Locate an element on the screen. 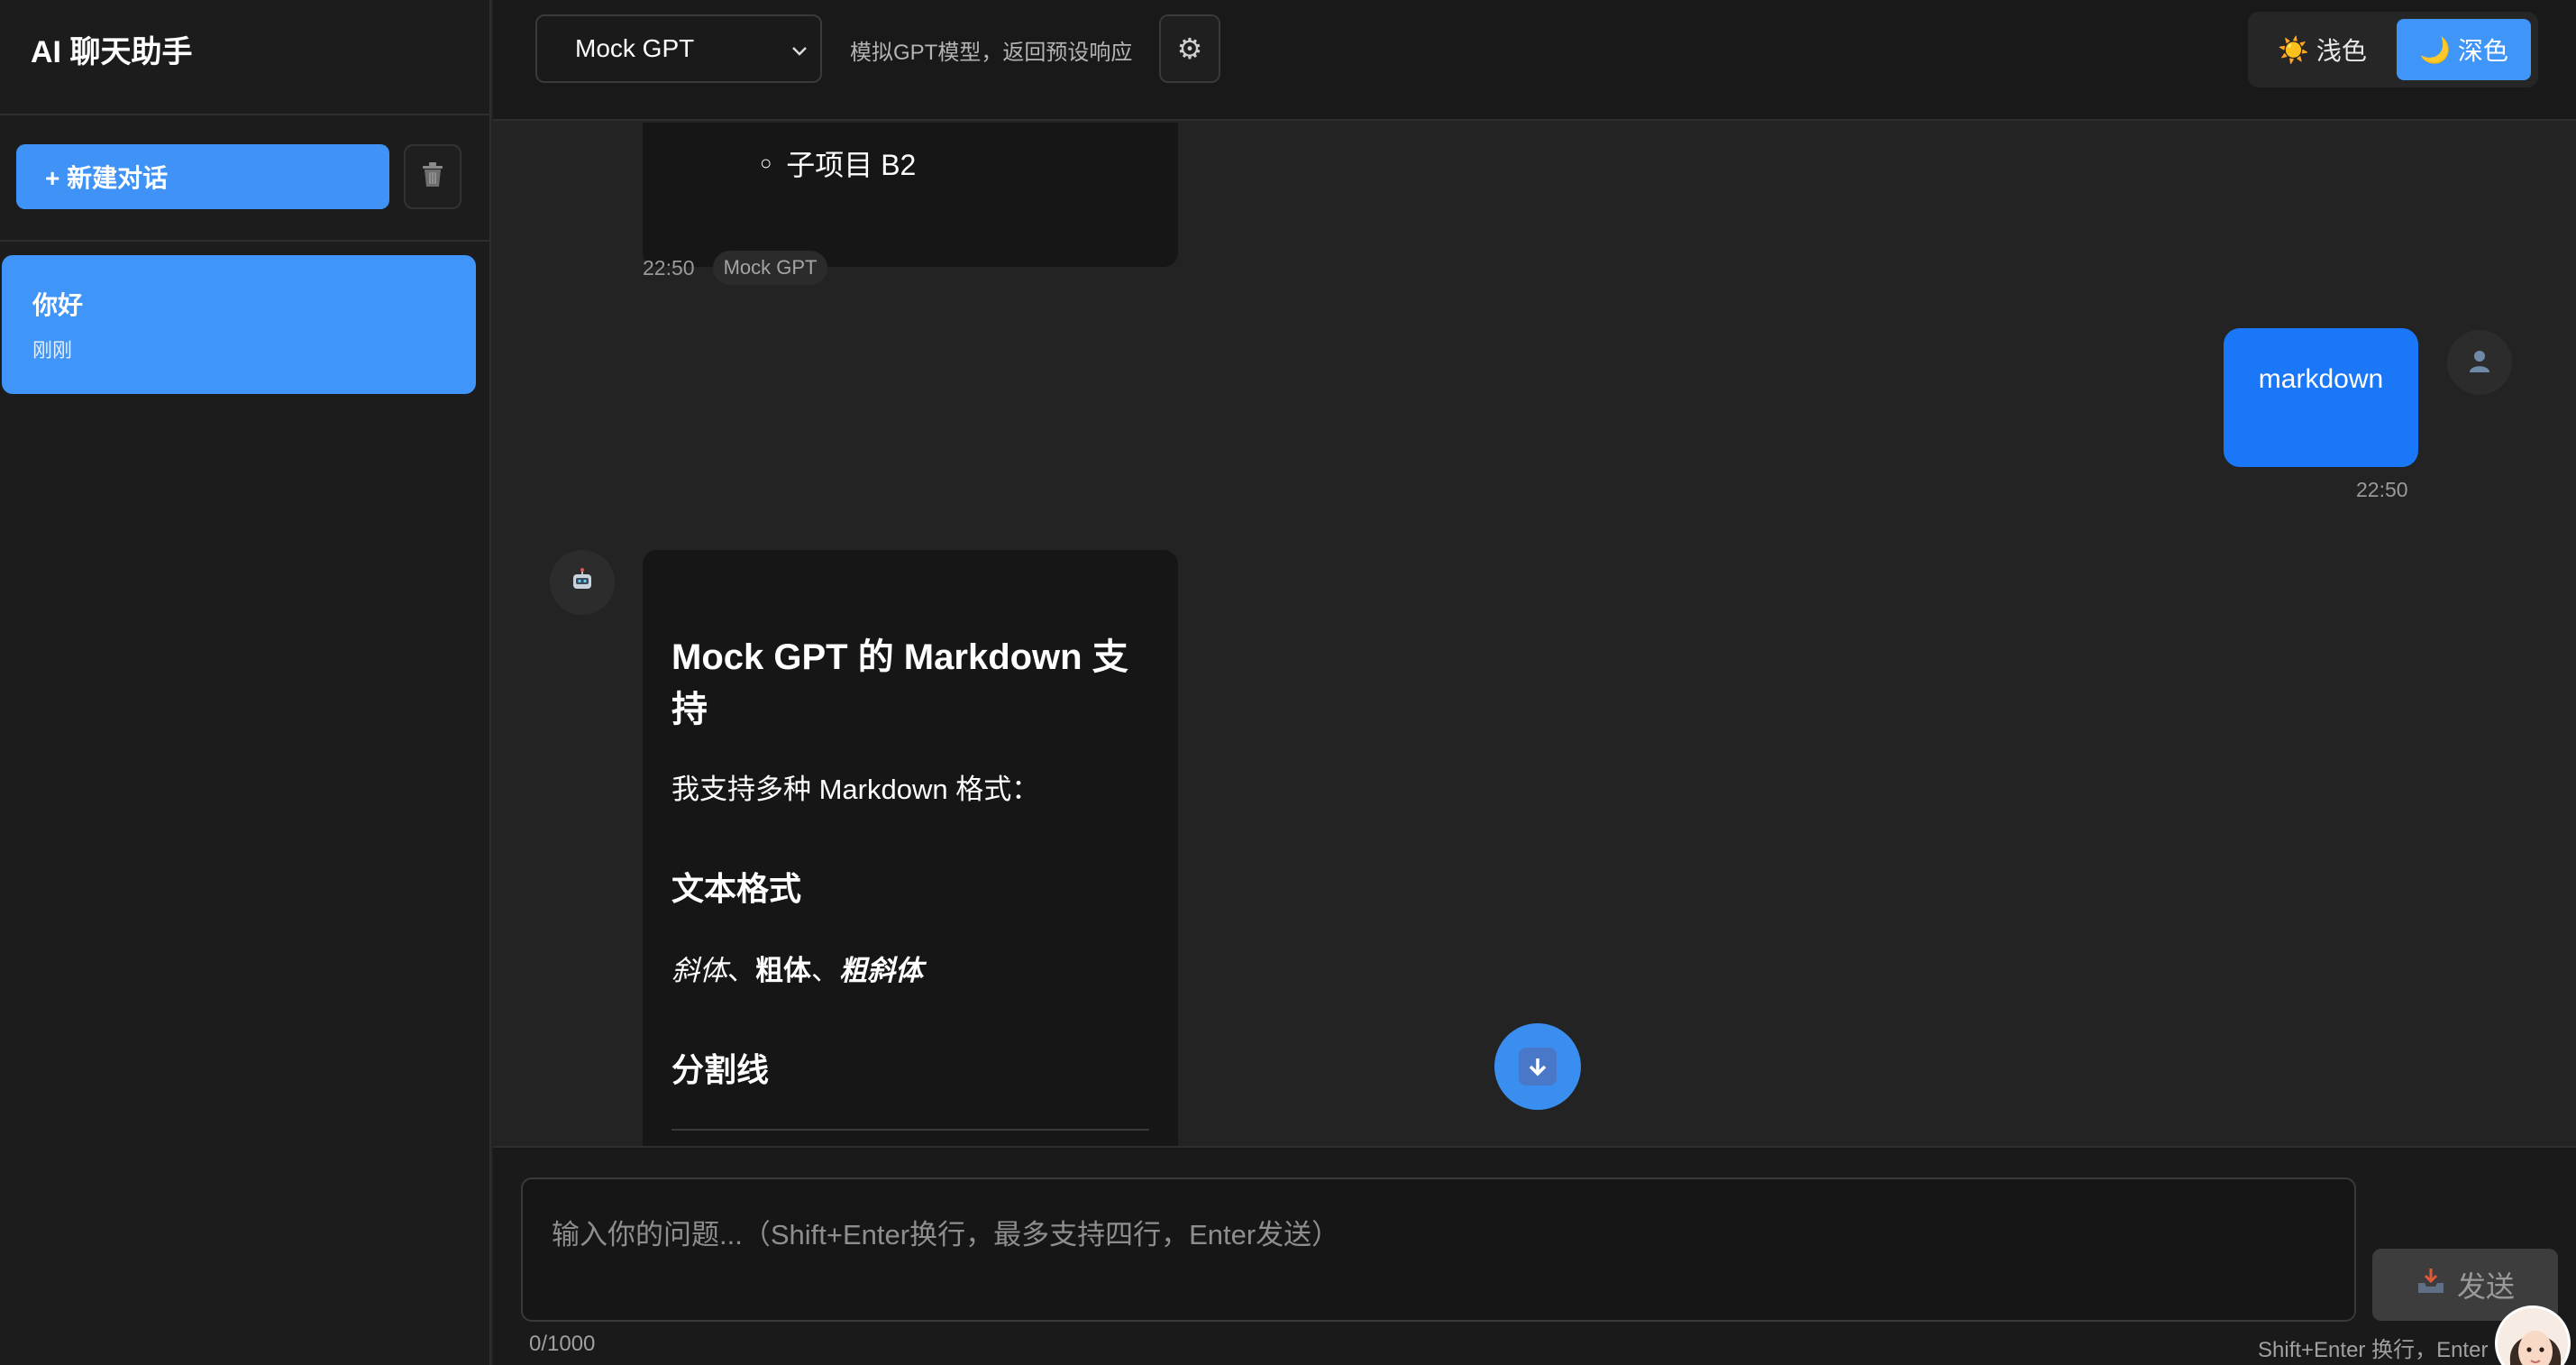 The image size is (2576, 1365). theme-switch: ☀️ 浅色 🌙 深色 is located at coordinates (2393, 49).